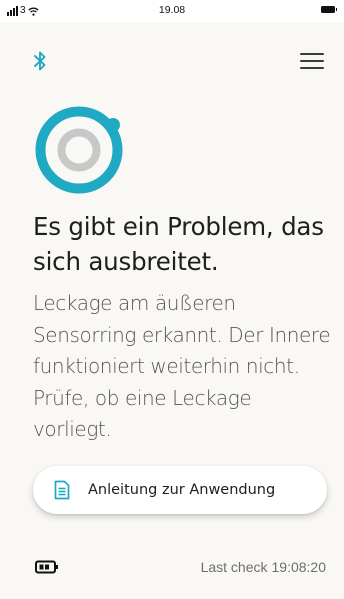 The image size is (344, 599). Describe the element at coordinates (312, 61) in the screenshot. I see `menu-icon` at that location.